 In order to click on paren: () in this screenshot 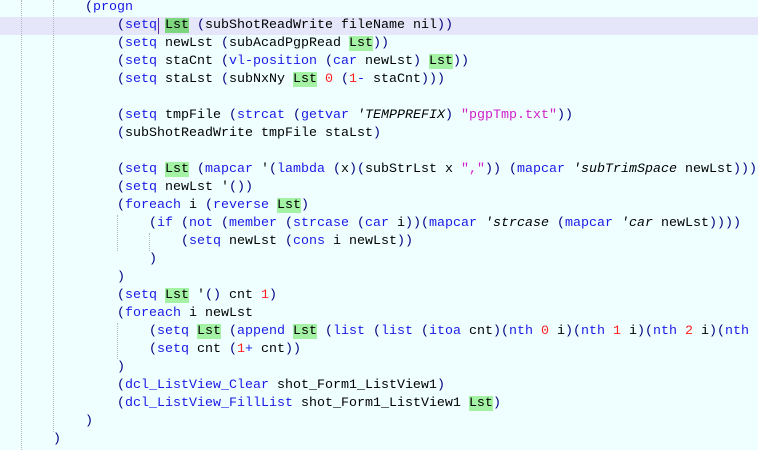, I will do `click(213, 295)`.